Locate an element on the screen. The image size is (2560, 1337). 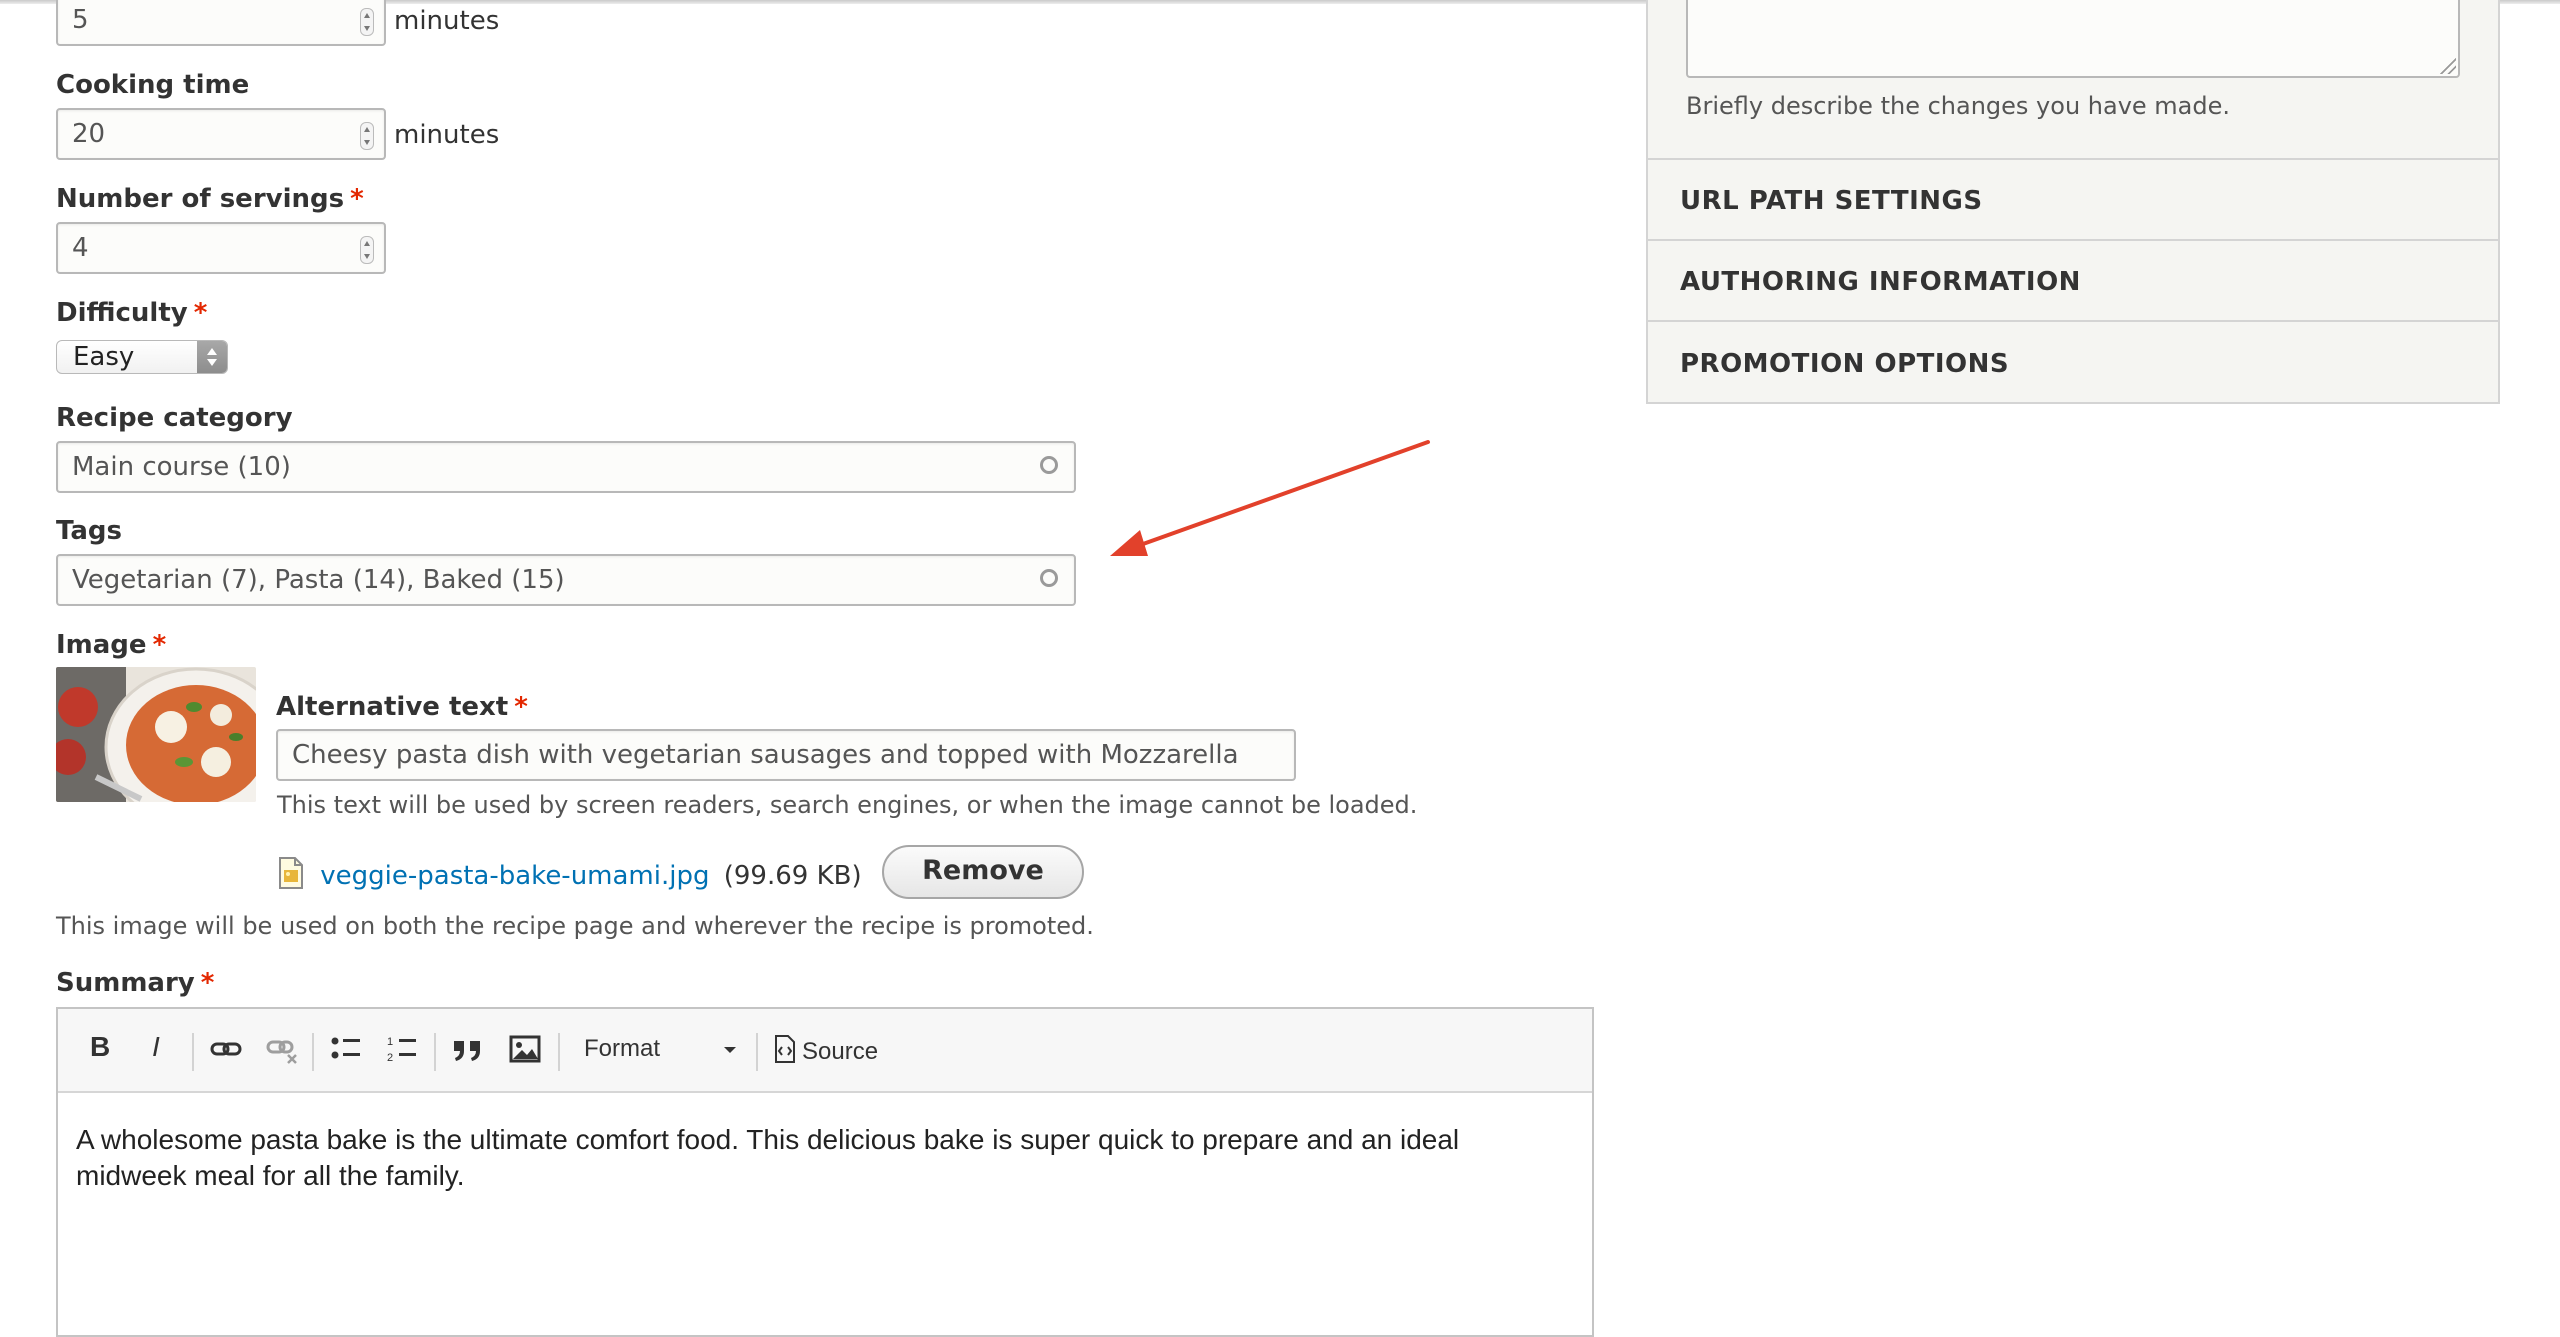
cooking-time-label-text: Cooking time is located at coordinates (153, 85).